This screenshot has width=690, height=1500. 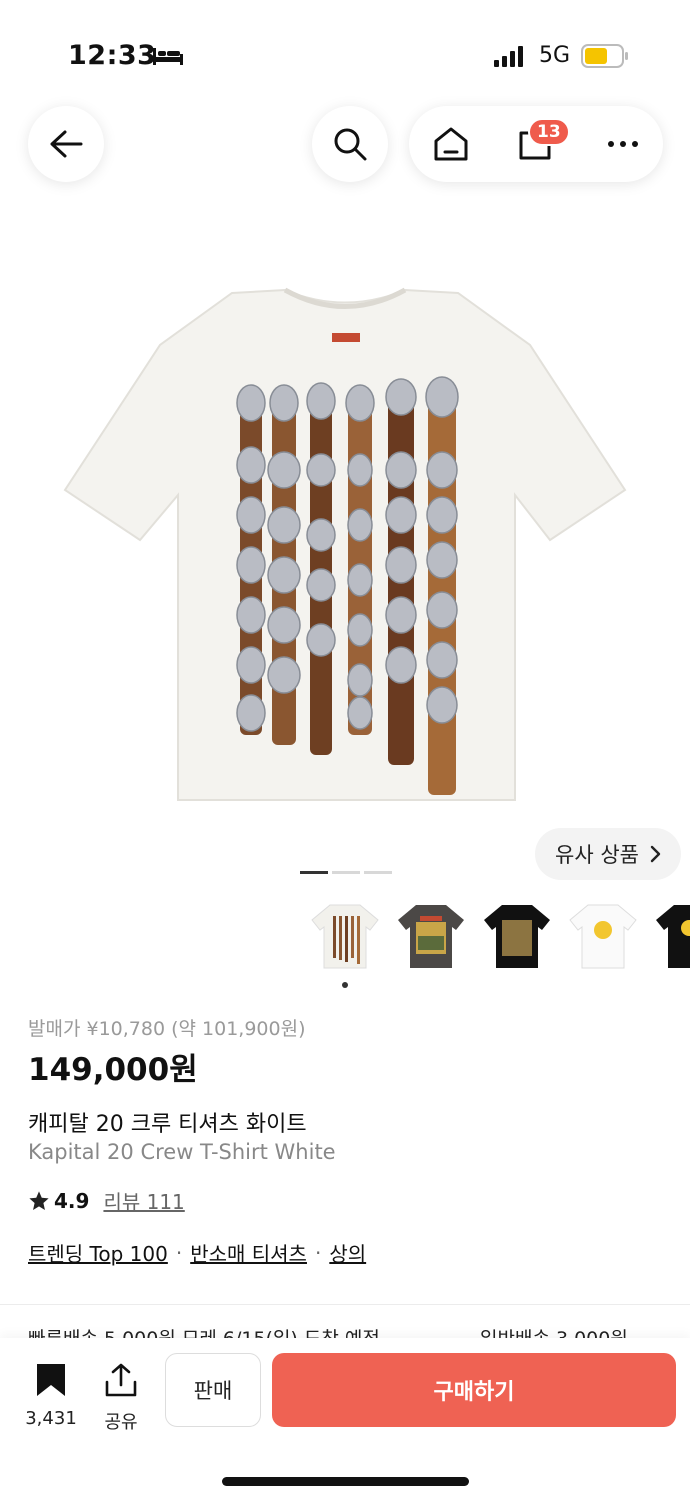 I want to click on more-icon, so click(x=623, y=144).